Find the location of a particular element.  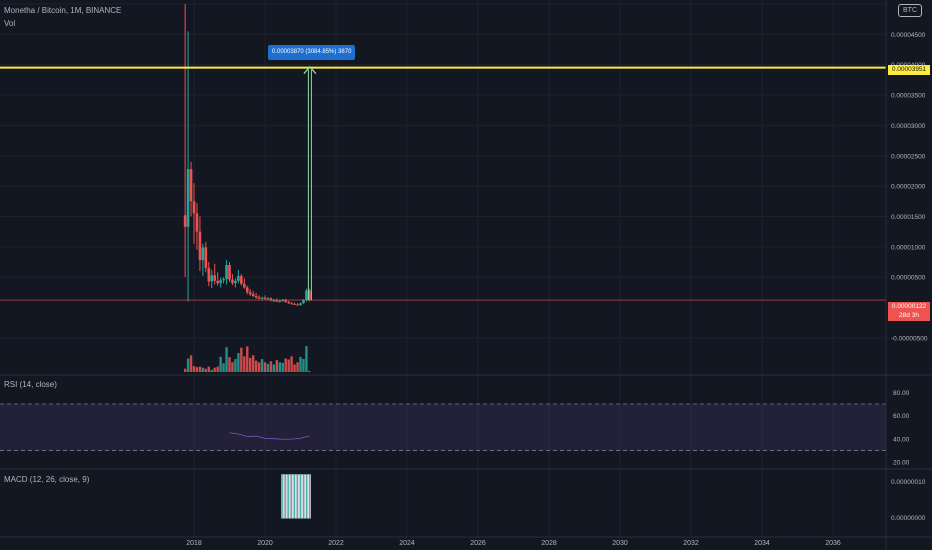

rsi-label: RSI (14, close) is located at coordinates (30, 384).